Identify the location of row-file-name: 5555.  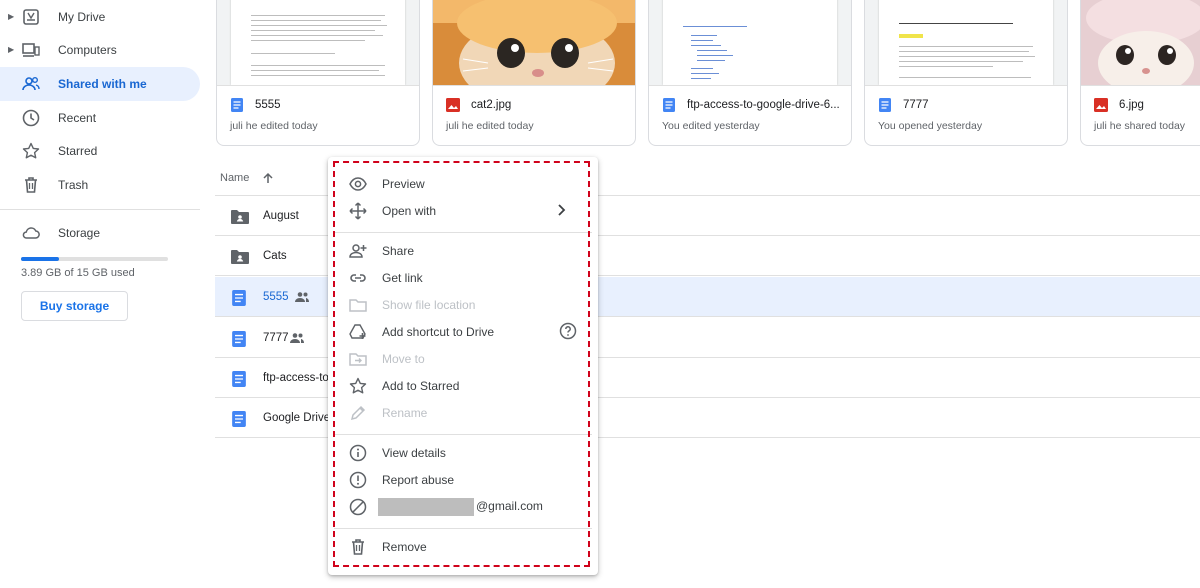
(276, 297).